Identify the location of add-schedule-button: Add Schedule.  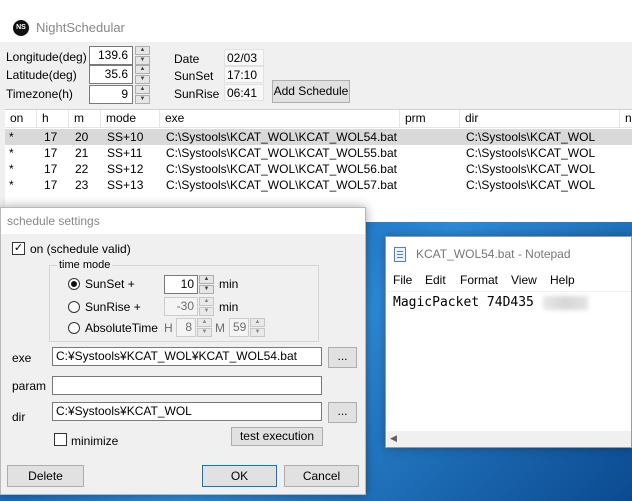
(311, 91).